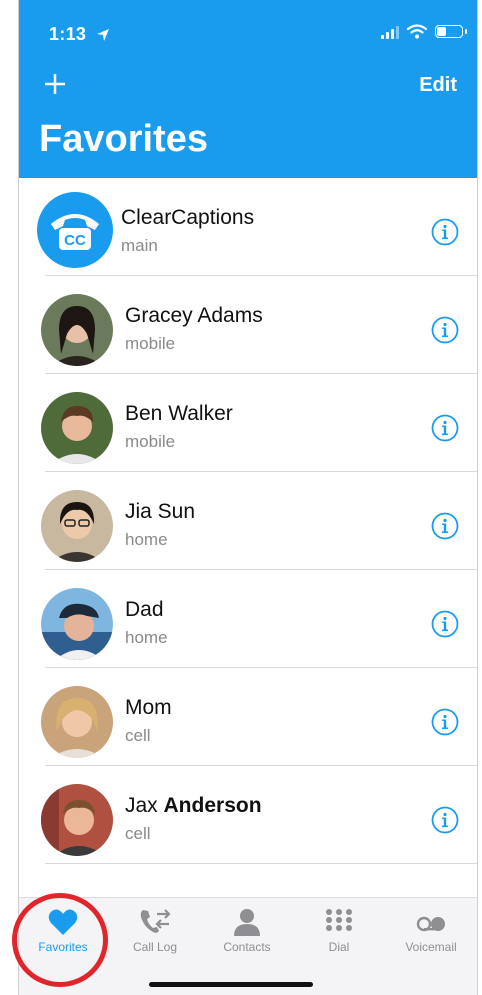 This screenshot has height=995, width=482. Describe the element at coordinates (188, 217) in the screenshot. I see `contact-name: ClearCaptions` at that location.